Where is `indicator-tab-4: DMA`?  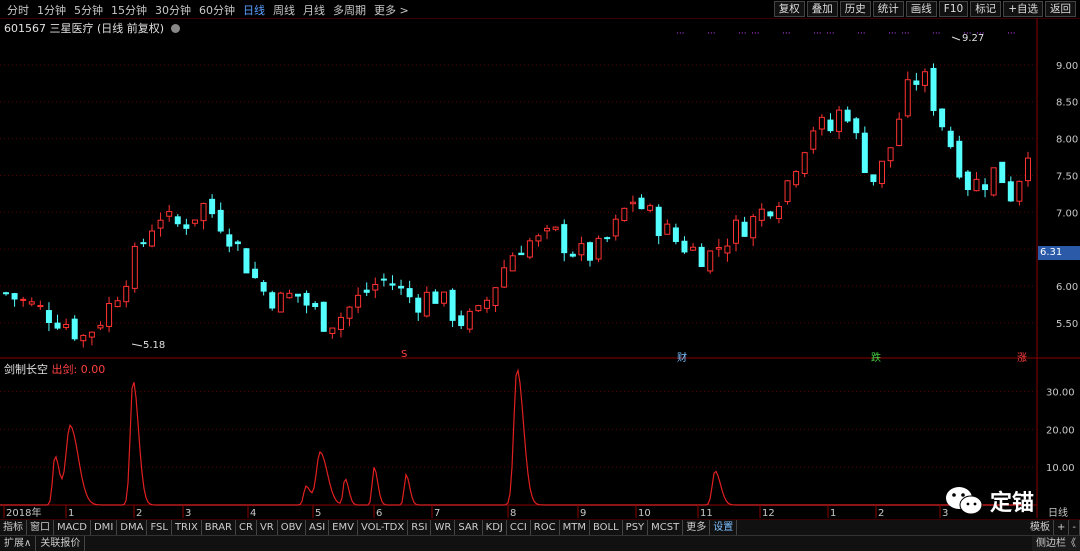
indicator-tab-4: DMA is located at coordinates (132, 527).